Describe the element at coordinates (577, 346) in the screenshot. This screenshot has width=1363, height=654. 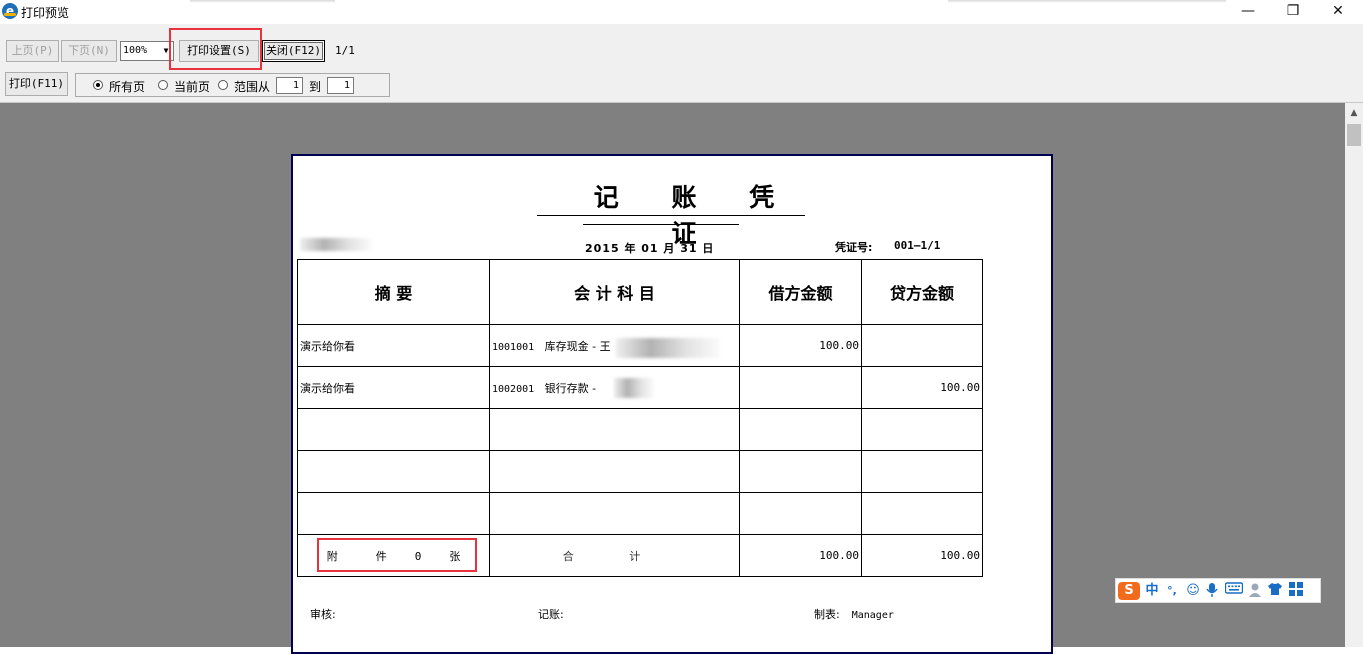
I see `account-name: 库存现金 - 王` at that location.